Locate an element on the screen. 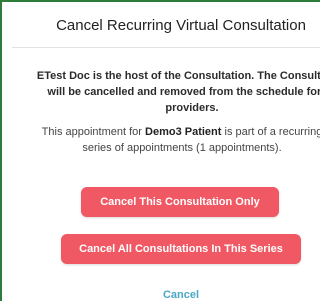 The height and width of the screenshot is (301, 320). dialog-title: Cancel Recurring Virtual Consultation is located at coordinates (181, 25).